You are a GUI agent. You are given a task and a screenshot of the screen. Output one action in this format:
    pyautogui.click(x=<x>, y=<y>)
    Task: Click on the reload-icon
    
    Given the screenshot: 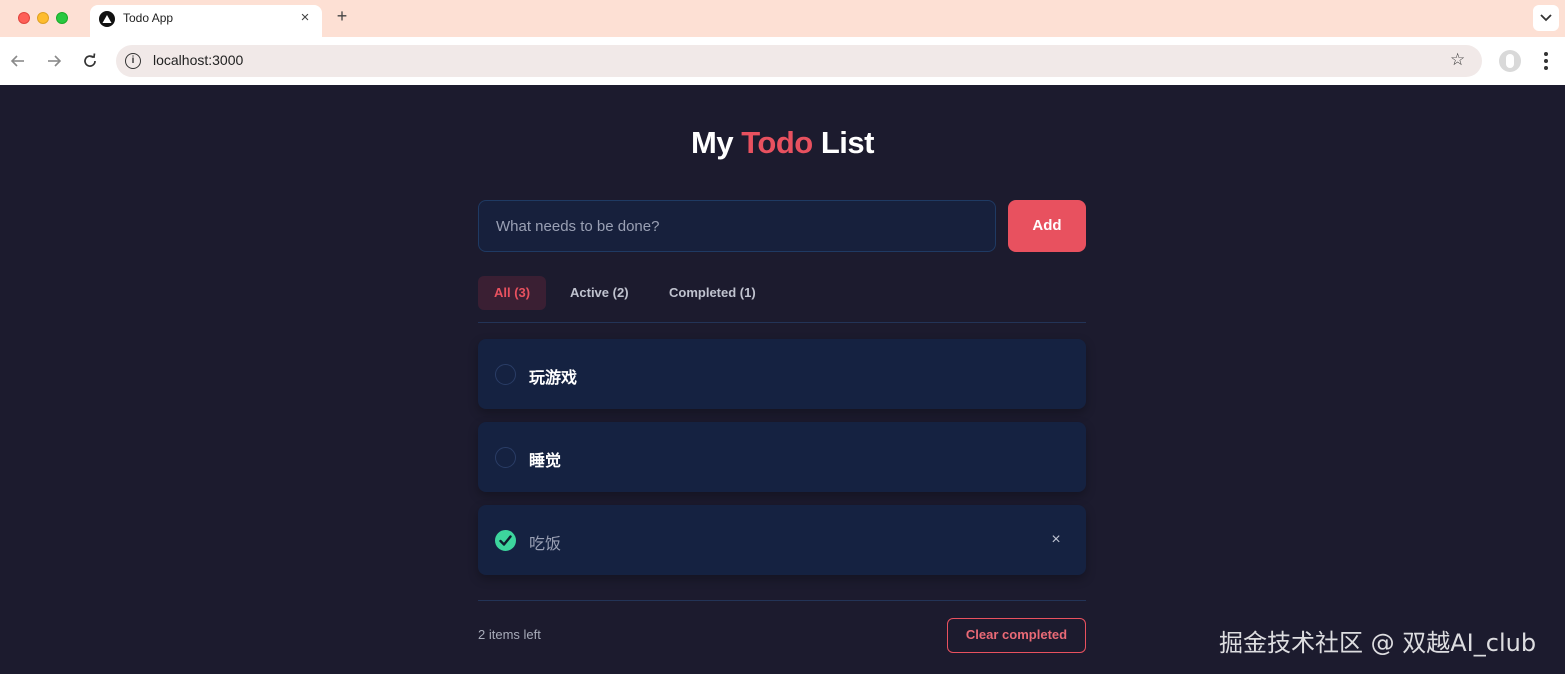 What is the action you would take?
    pyautogui.click(x=90, y=61)
    